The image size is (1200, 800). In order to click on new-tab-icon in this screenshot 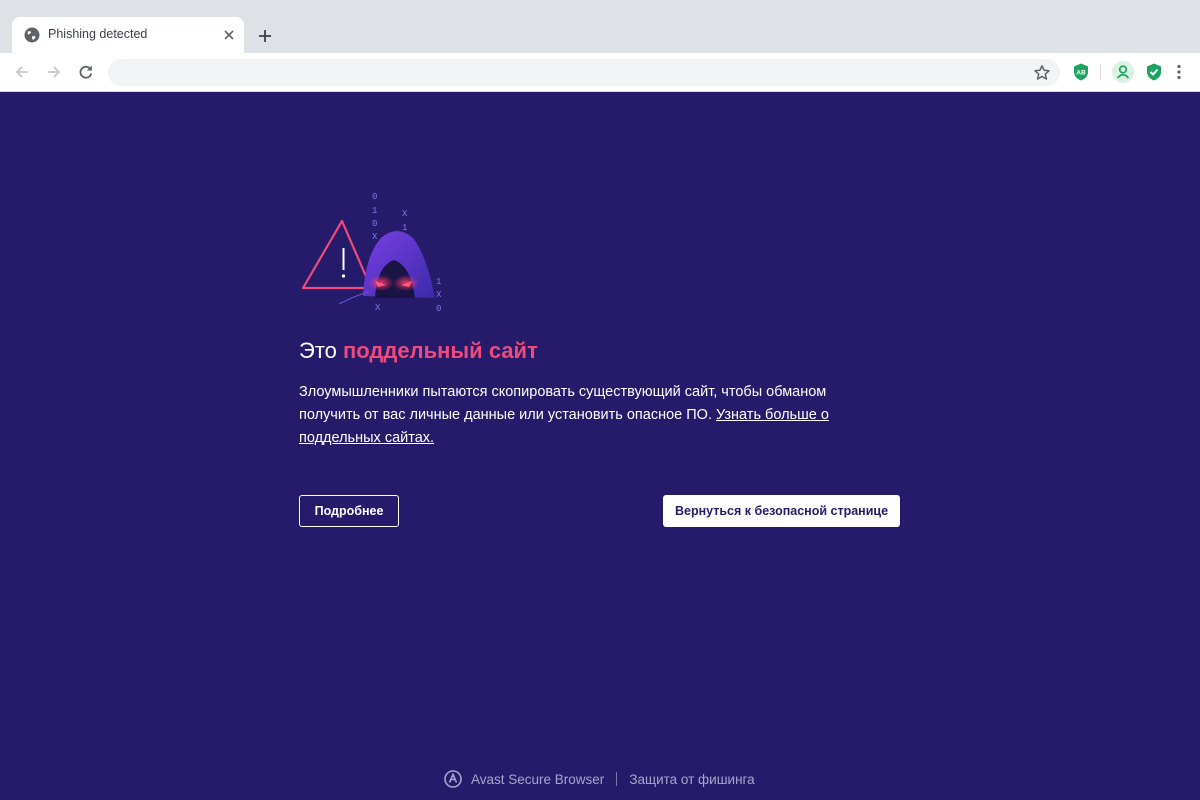, I will do `click(265, 36)`.